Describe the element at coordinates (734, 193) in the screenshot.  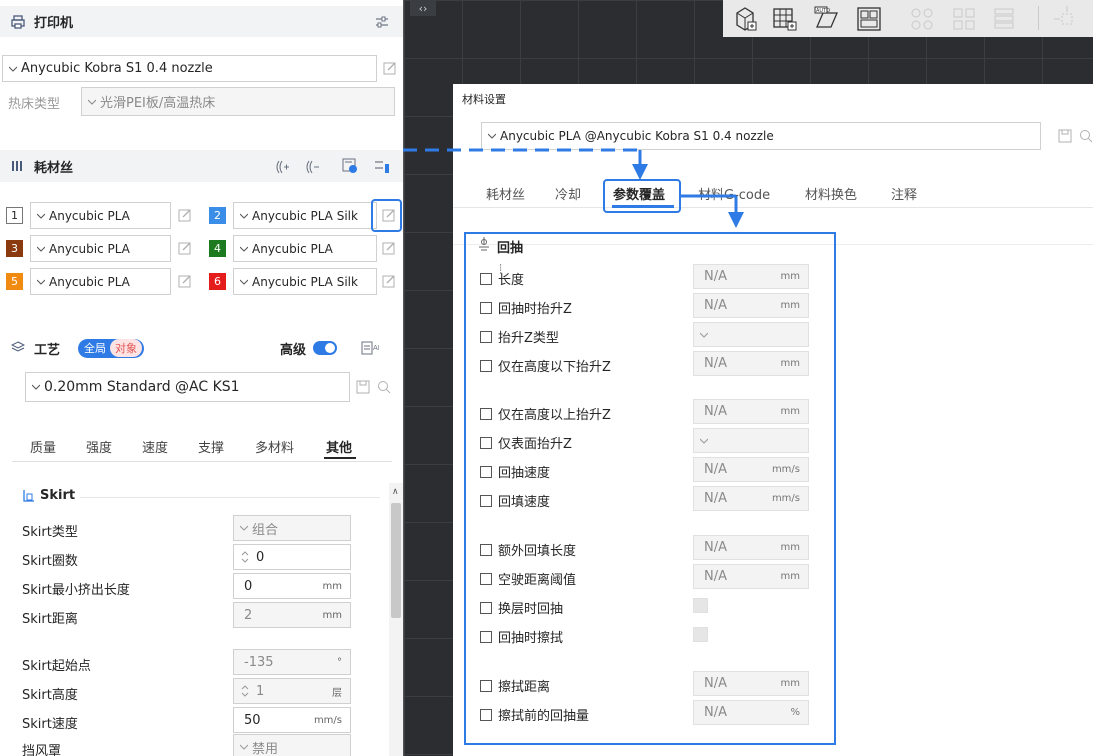
I see `tab-material-gcode: 材料G-code` at that location.